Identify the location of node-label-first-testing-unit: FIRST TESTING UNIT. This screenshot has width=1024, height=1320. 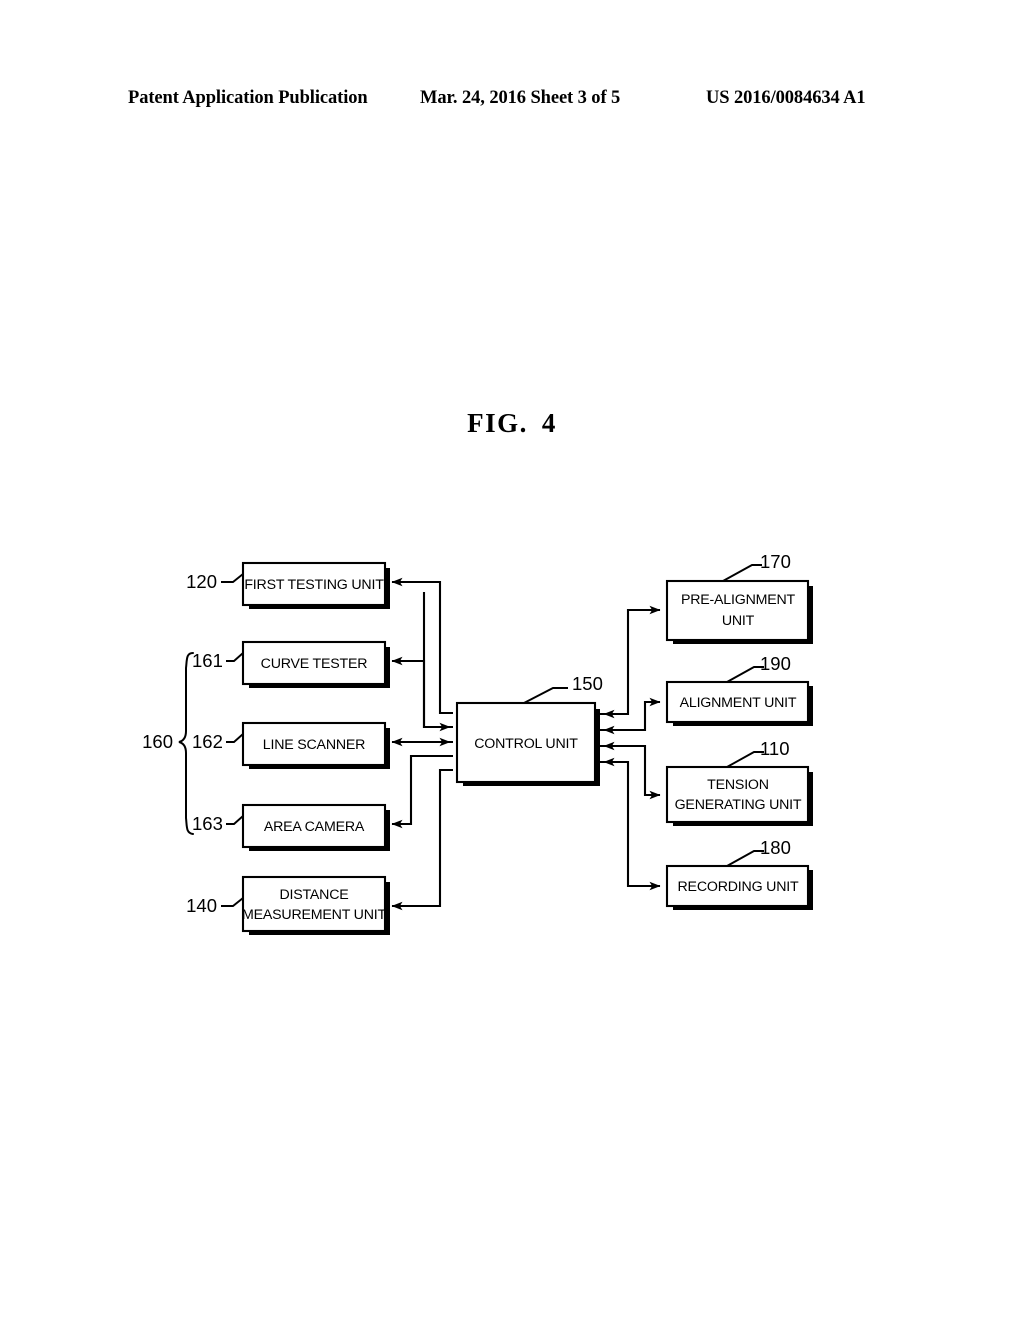
(314, 585).